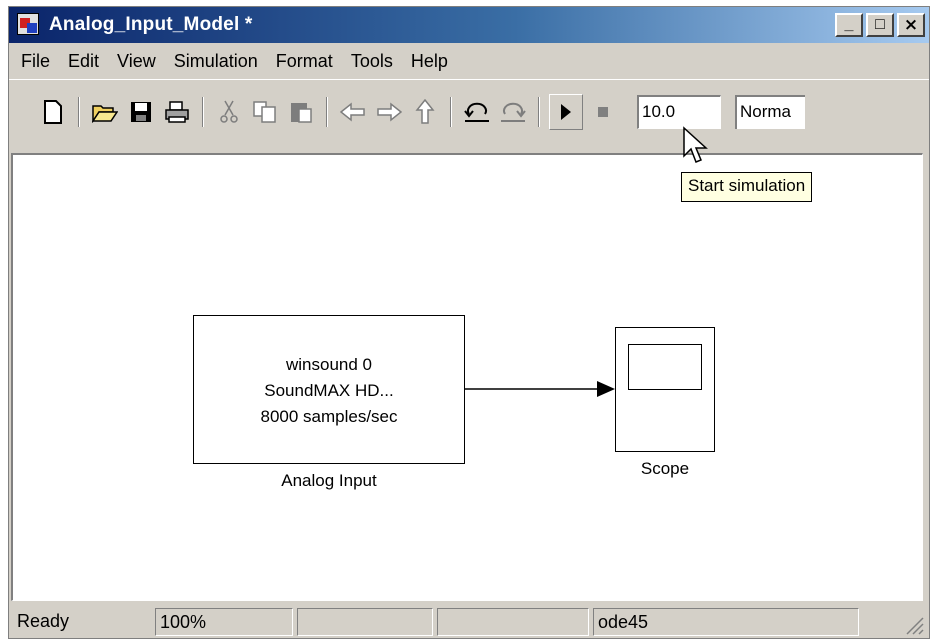  I want to click on copy-icon, so click(265, 112).